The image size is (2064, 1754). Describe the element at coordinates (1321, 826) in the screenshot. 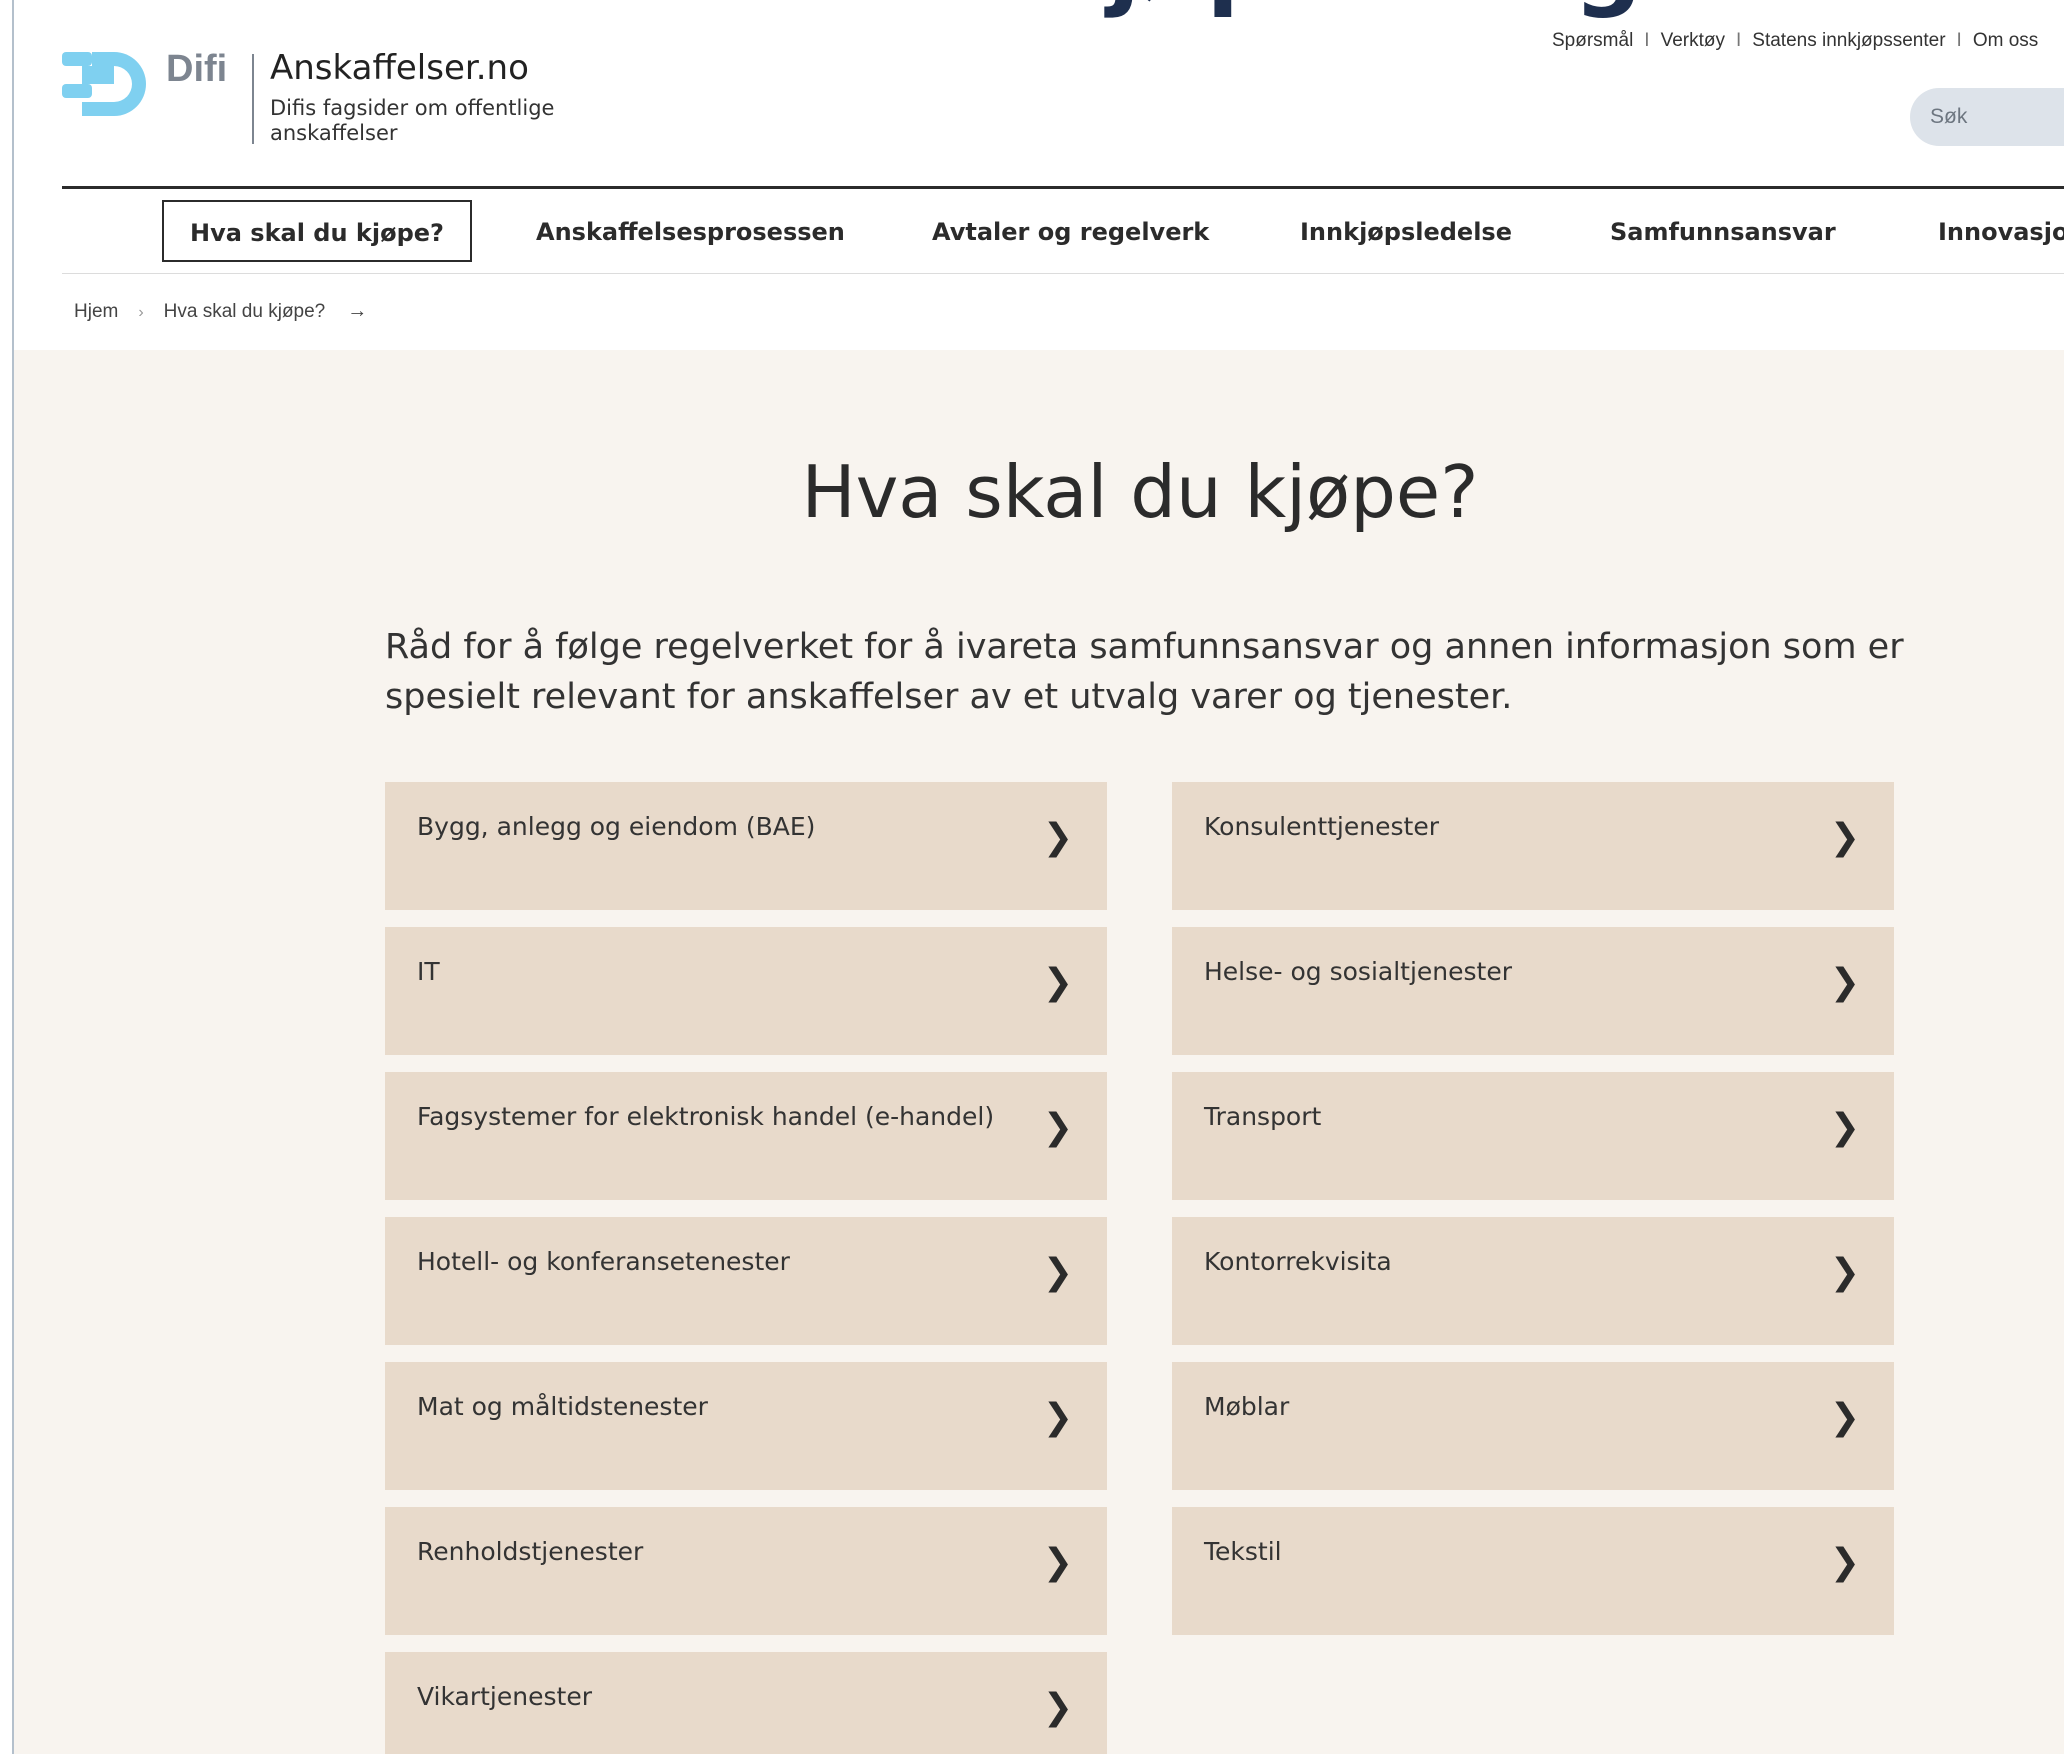

I see `card-label: Konsulenttjenester` at that location.